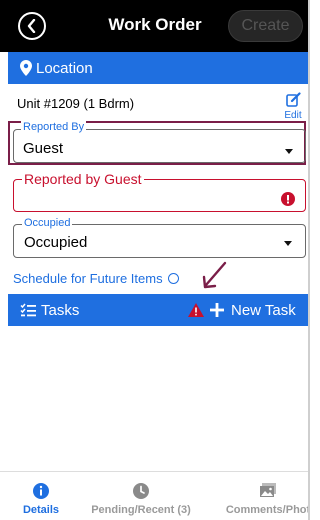  I want to click on plus-icon, so click(217, 310).